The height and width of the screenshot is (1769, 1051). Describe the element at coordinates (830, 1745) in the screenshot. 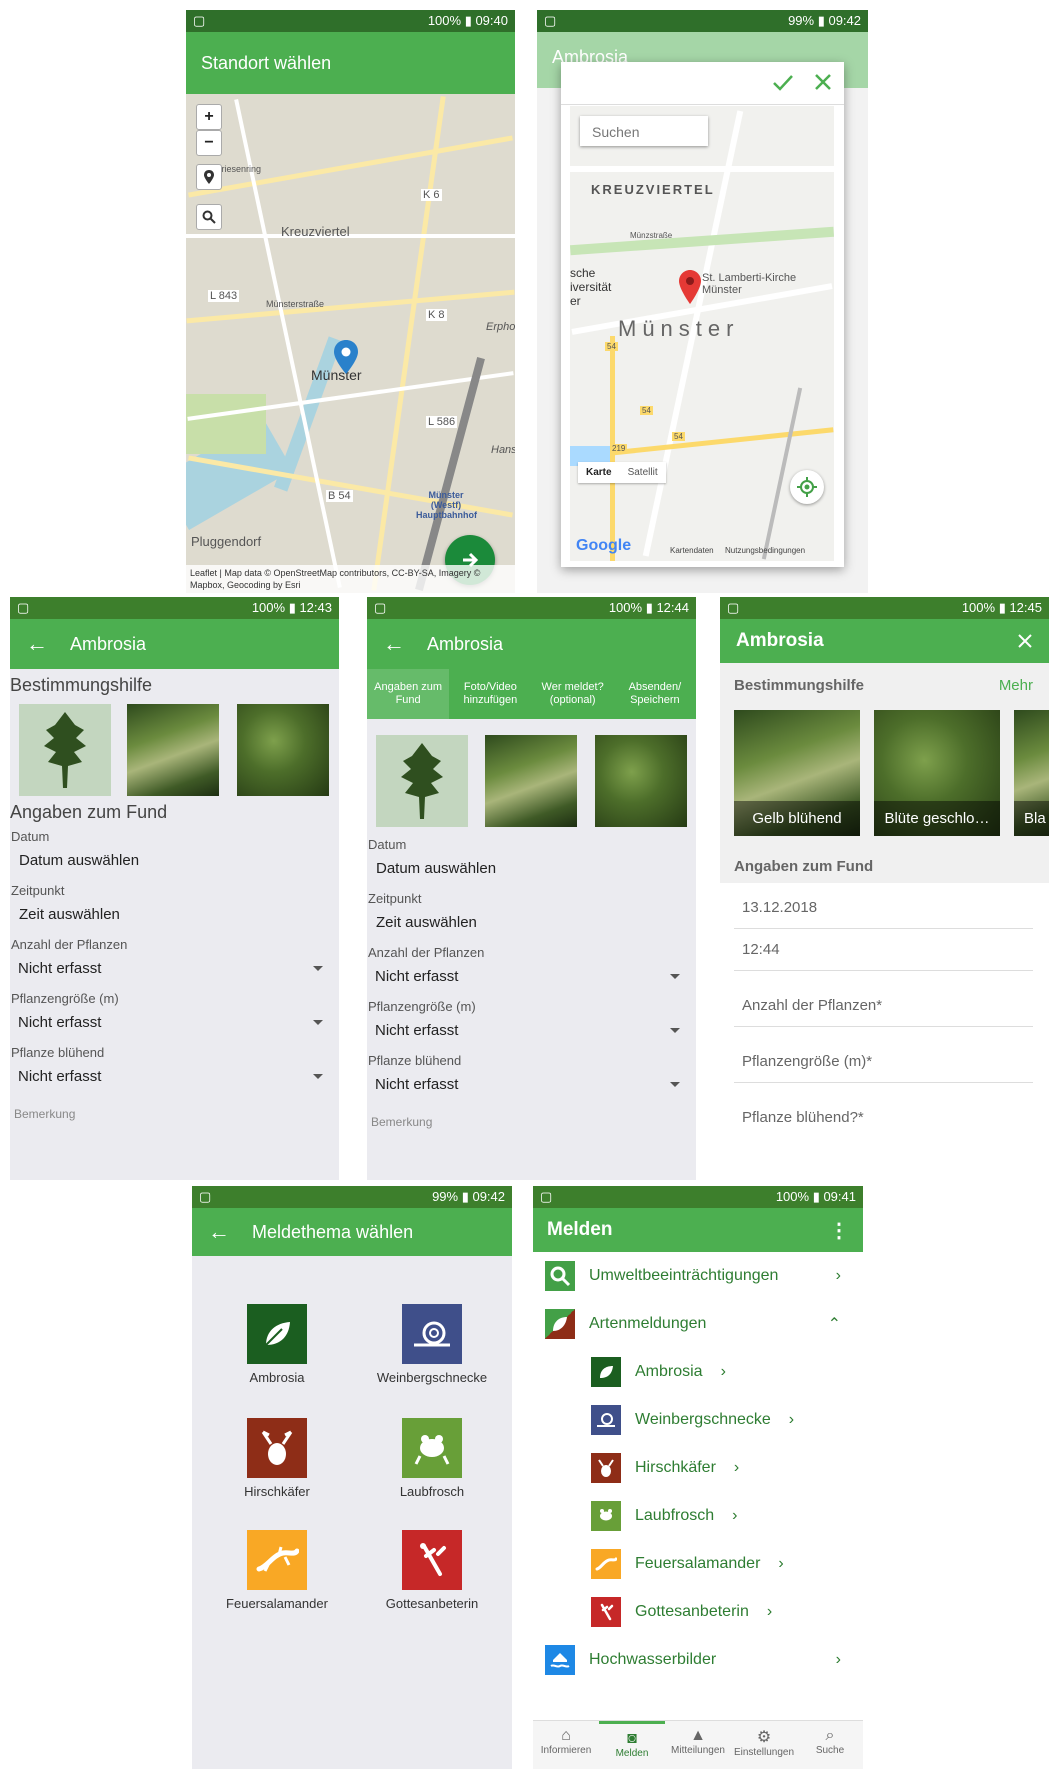

I see `nav-suche: ⌕ Suche` at that location.